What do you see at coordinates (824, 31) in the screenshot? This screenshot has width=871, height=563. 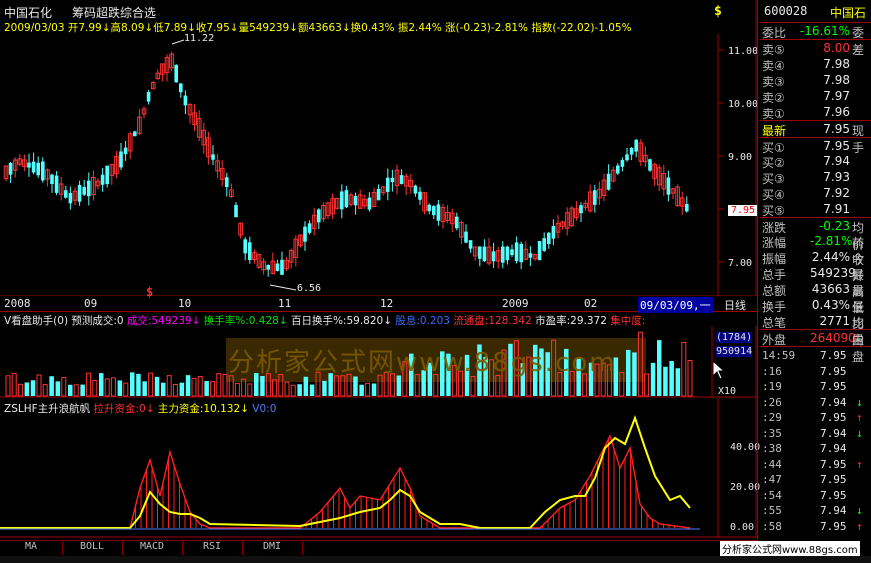 I see `weibi-value: -16.61%` at bounding box center [824, 31].